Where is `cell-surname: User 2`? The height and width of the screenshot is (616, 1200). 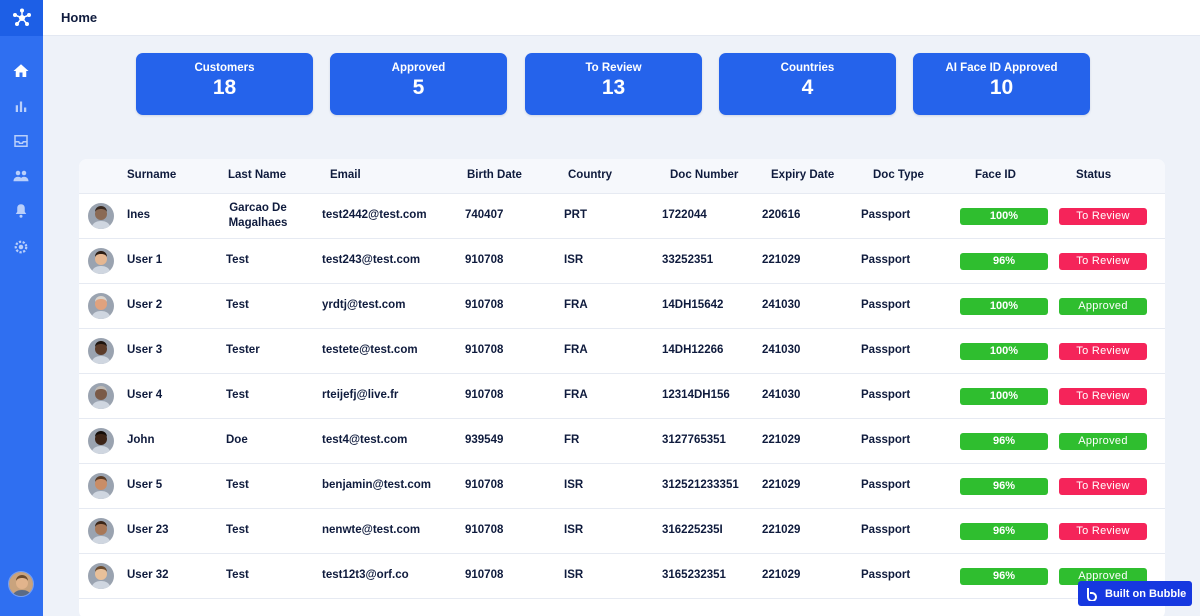 cell-surname: User 2 is located at coordinates (145, 305).